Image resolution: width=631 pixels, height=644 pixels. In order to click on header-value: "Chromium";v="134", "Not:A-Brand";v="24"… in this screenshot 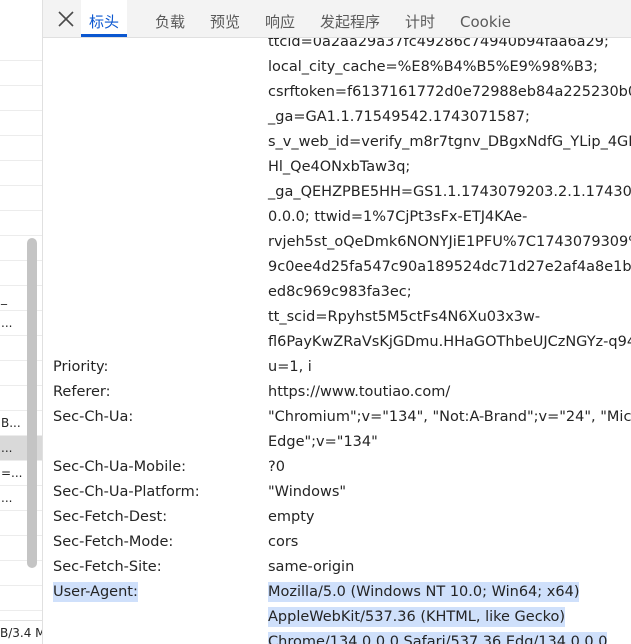, I will do `click(449, 417)`.